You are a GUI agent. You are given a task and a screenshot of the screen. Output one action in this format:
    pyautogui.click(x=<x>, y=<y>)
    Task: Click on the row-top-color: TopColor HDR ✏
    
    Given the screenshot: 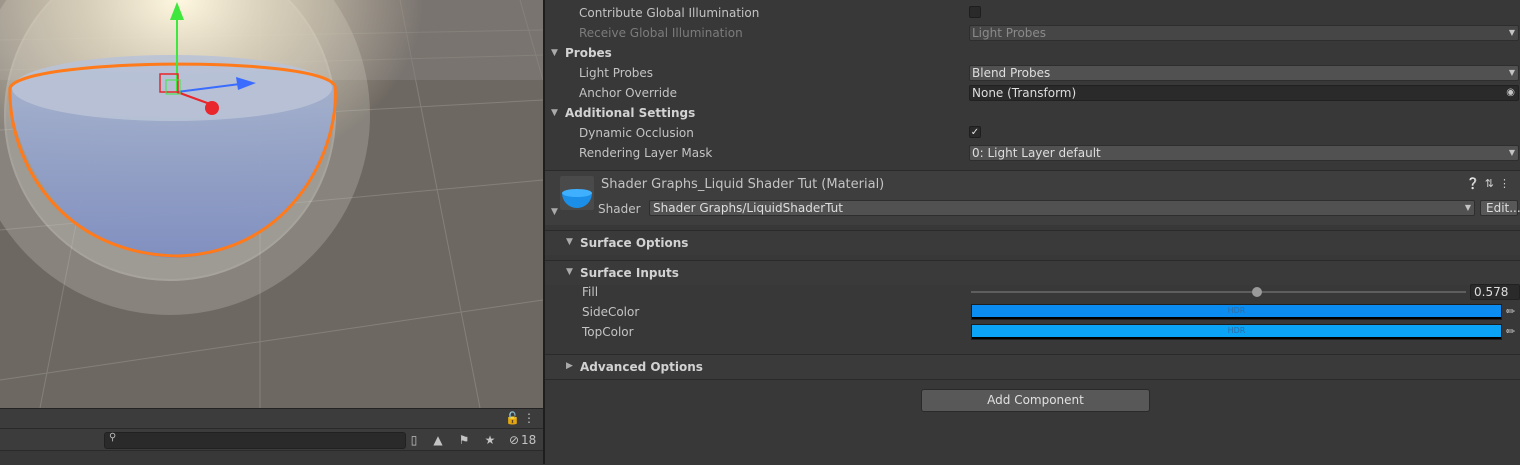 What is the action you would take?
    pyautogui.click(x=1032, y=332)
    